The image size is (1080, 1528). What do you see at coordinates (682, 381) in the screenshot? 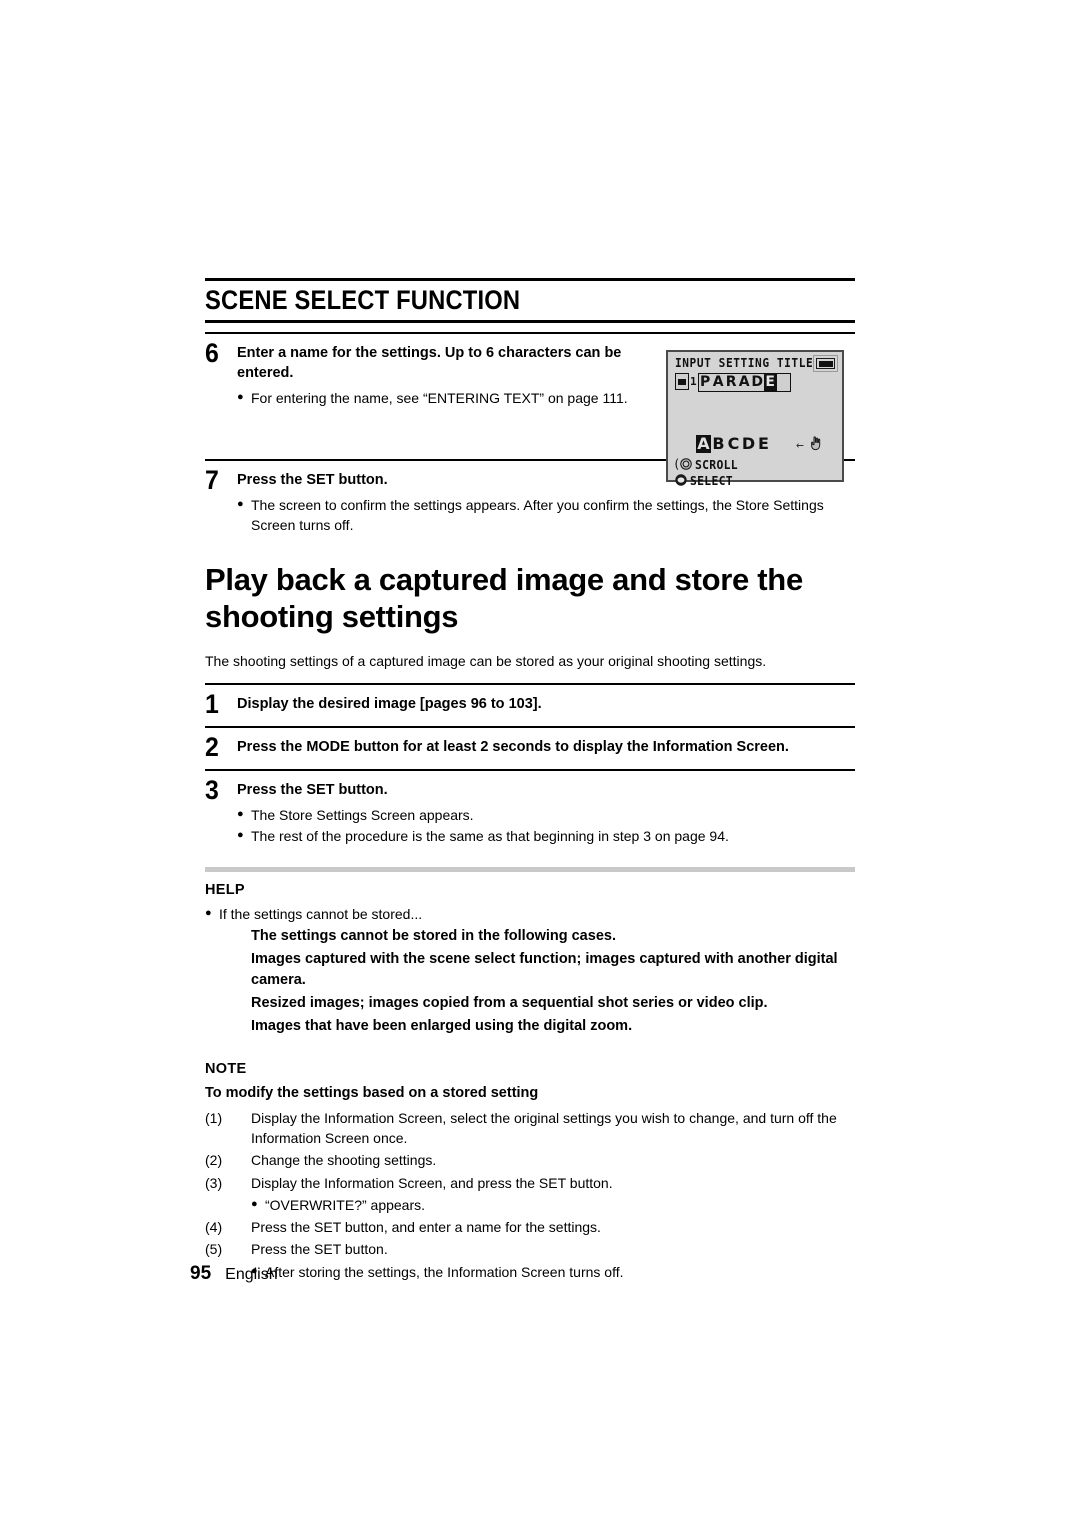
I see `setting-slot-icon` at bounding box center [682, 381].